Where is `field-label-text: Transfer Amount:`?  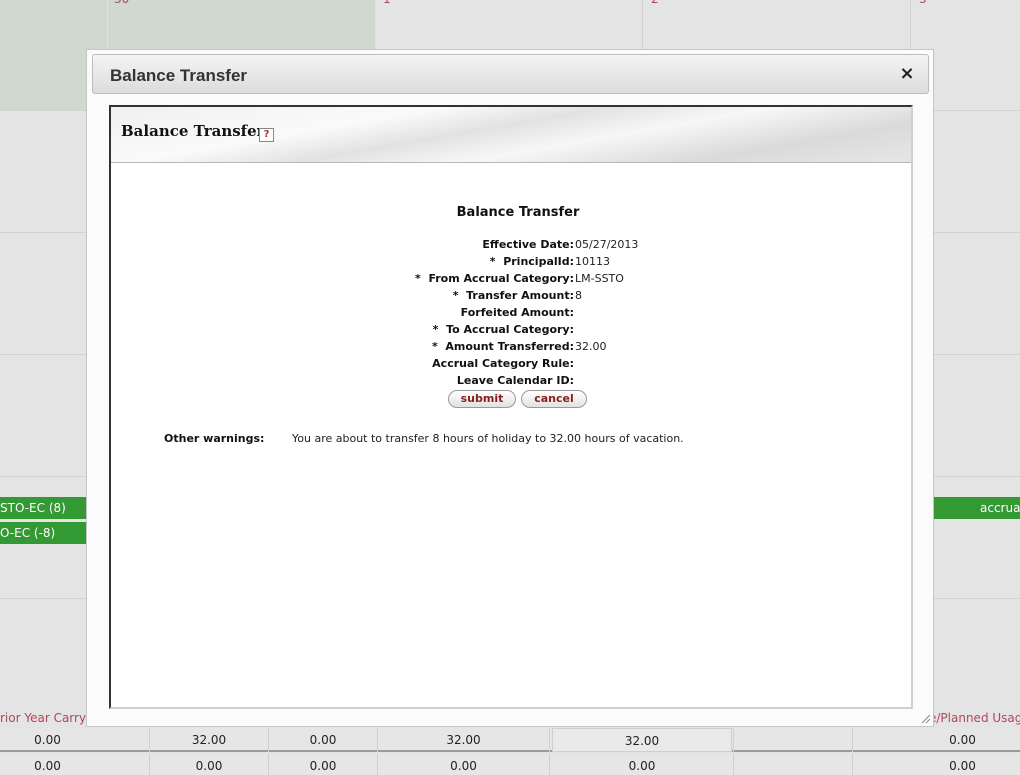
field-label-text: Transfer Amount: is located at coordinates (520, 295).